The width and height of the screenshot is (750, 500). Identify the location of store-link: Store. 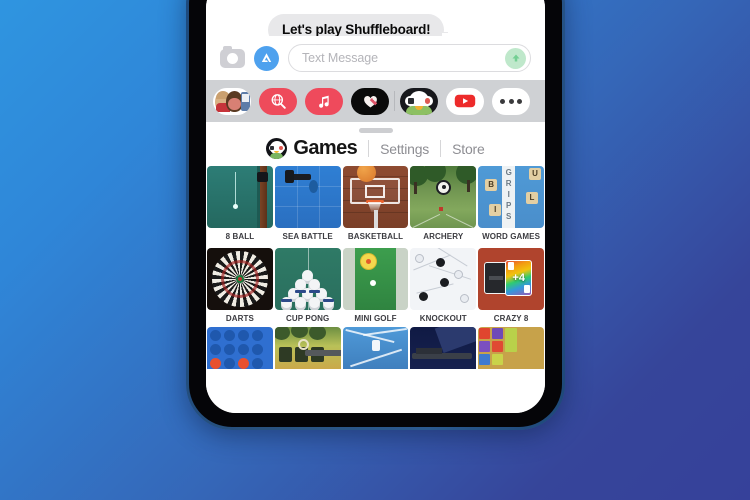
(468, 149).